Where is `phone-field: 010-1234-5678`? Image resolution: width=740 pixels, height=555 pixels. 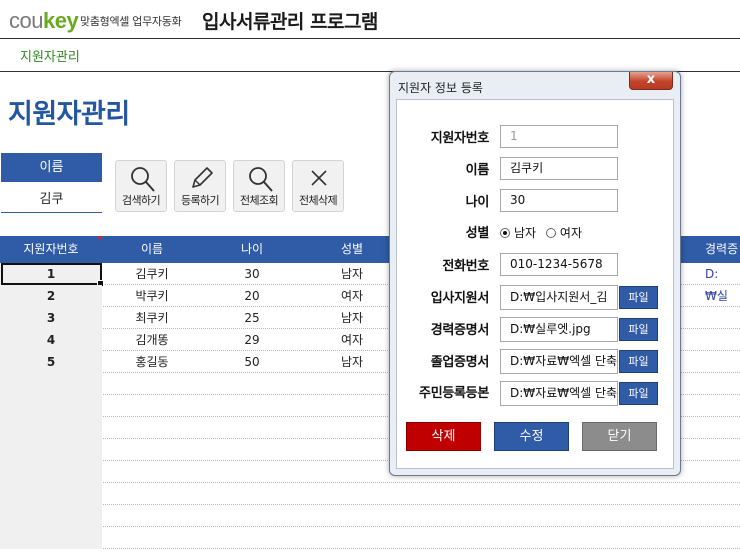
phone-field: 010-1234-5678 is located at coordinates (559, 264).